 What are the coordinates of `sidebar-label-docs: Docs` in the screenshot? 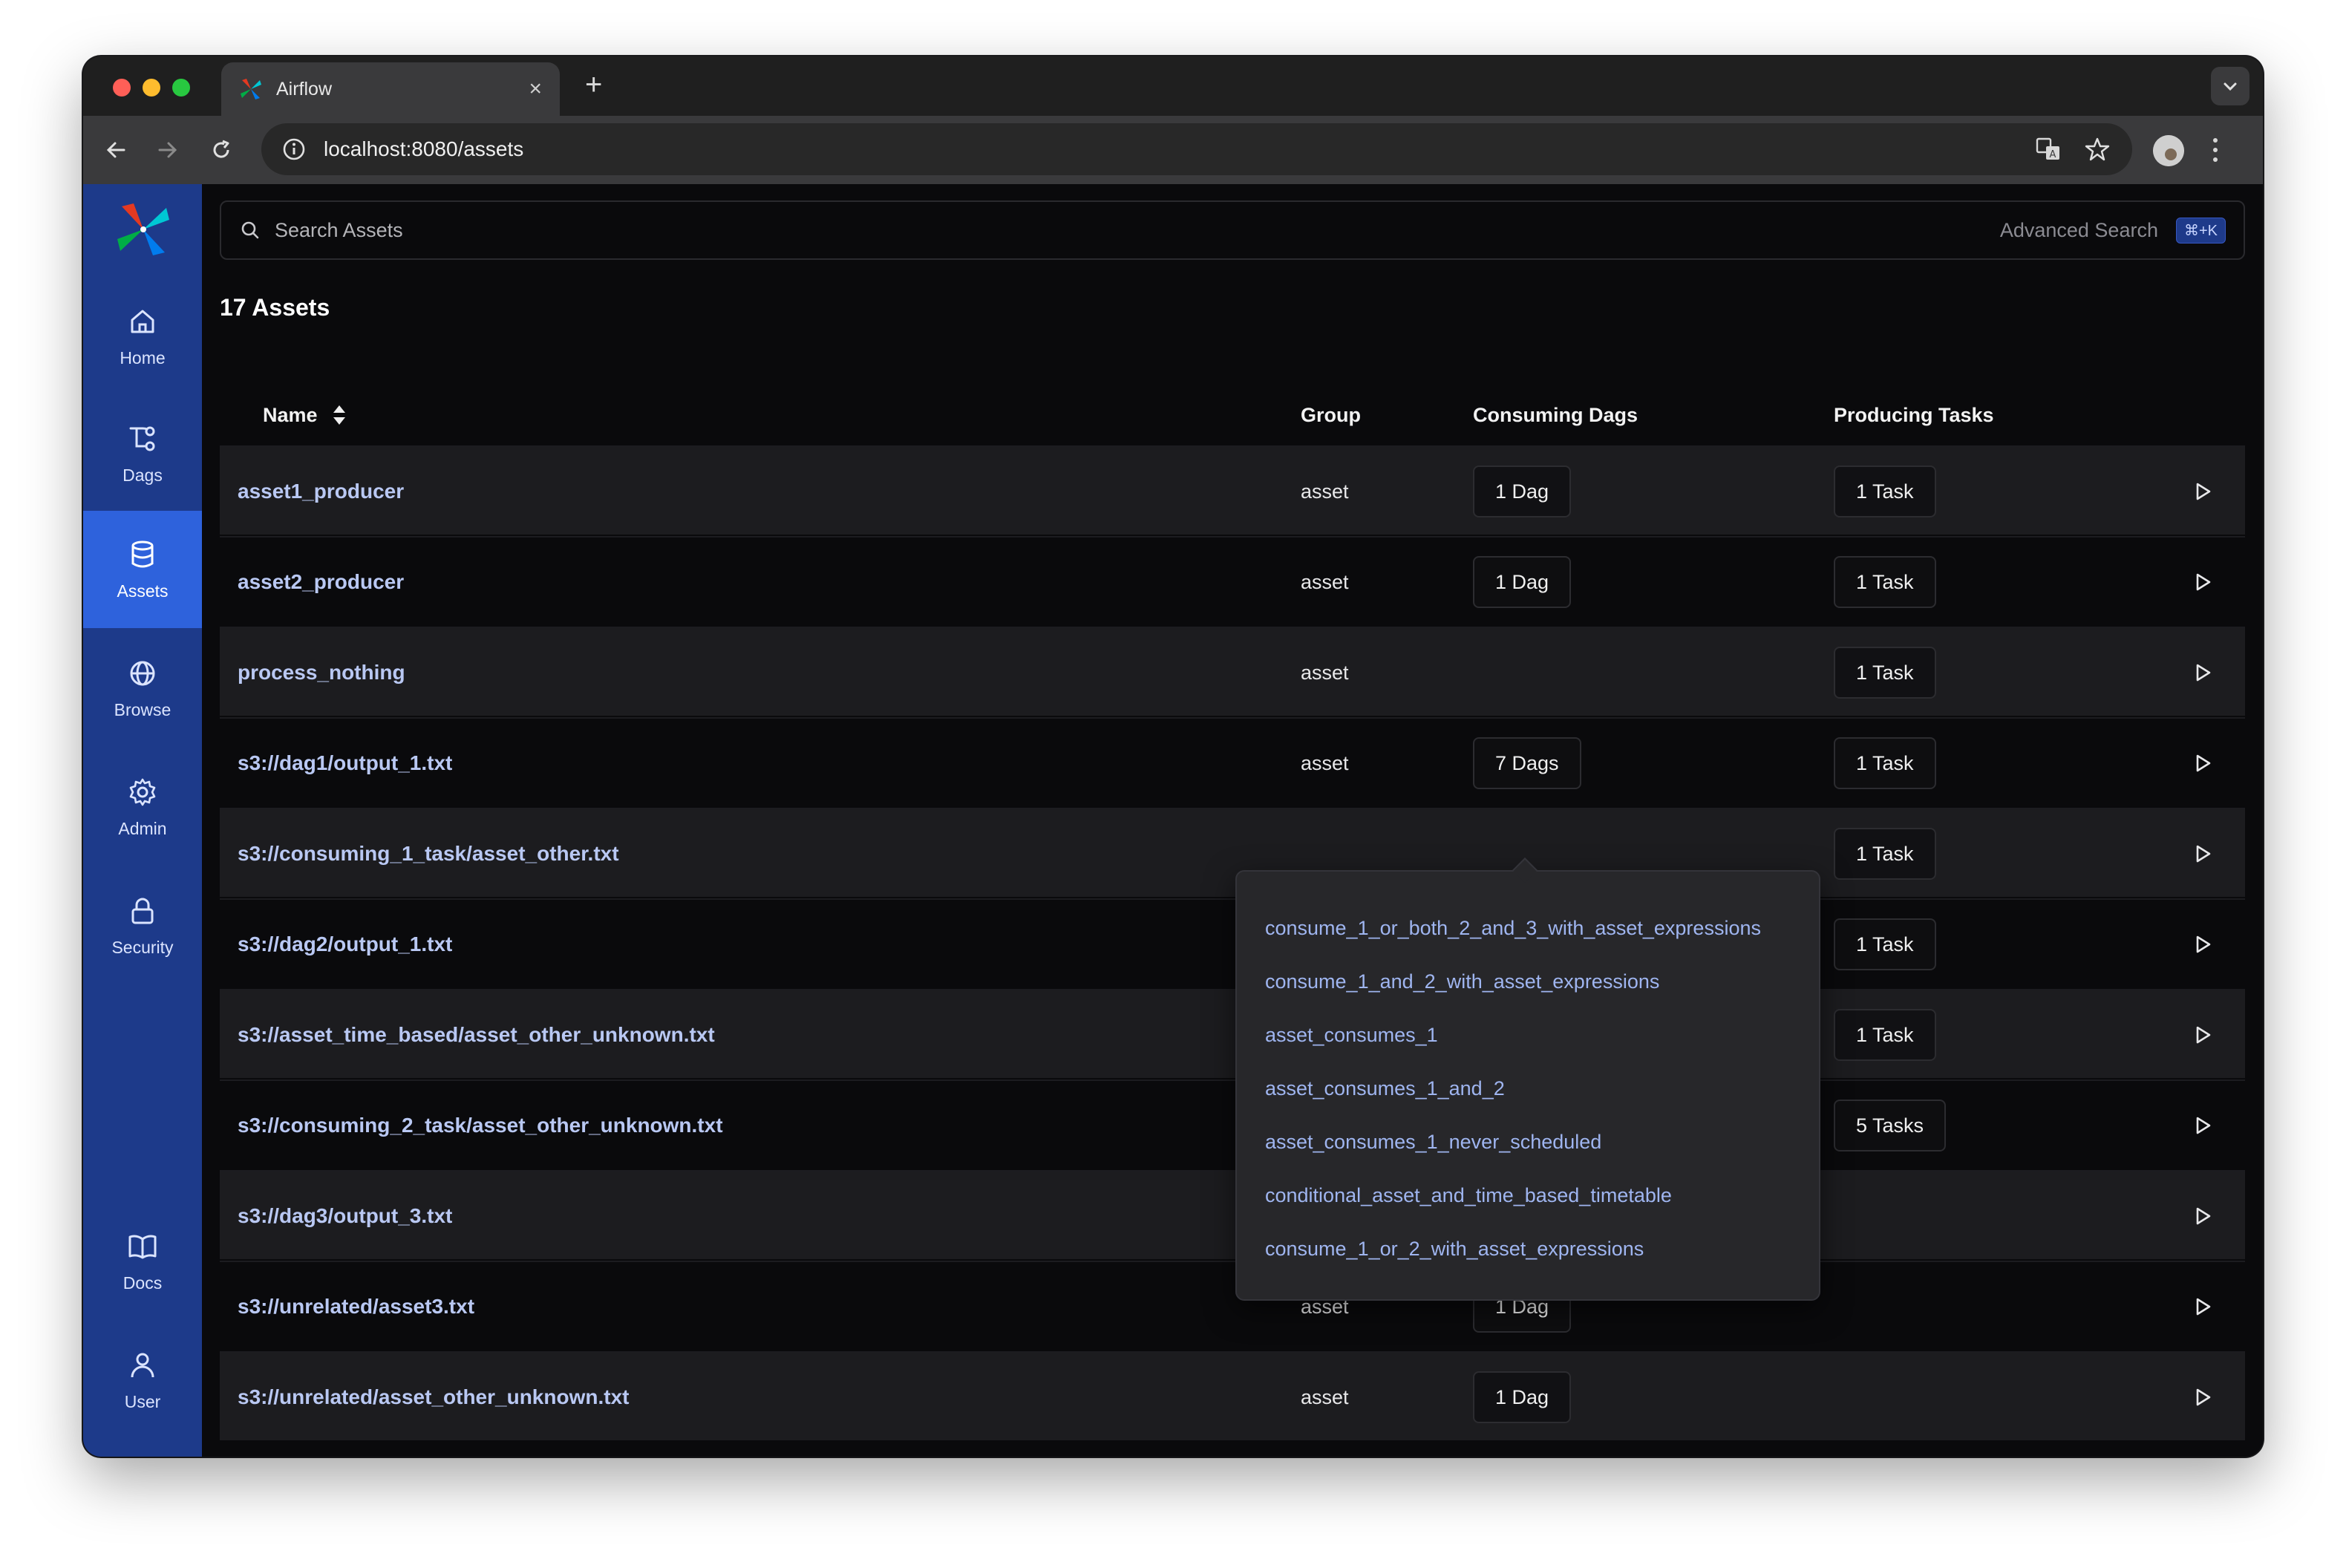 It's located at (142, 1283).